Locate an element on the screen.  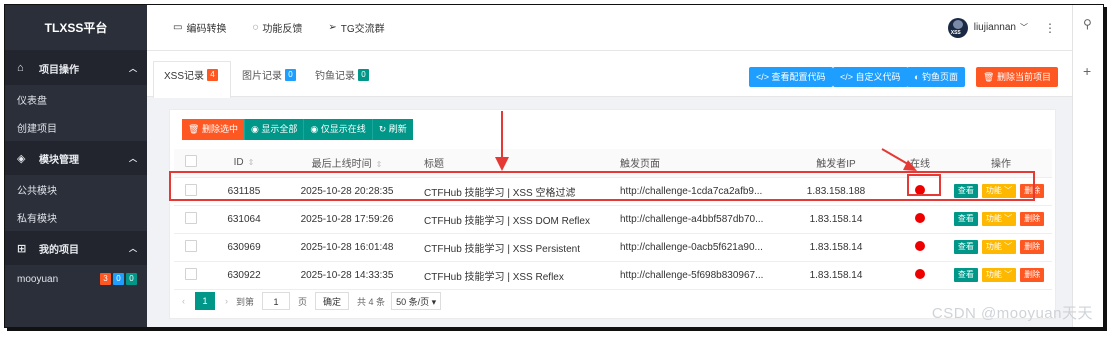
avatar-text: XSS is located at coordinates (955, 32).